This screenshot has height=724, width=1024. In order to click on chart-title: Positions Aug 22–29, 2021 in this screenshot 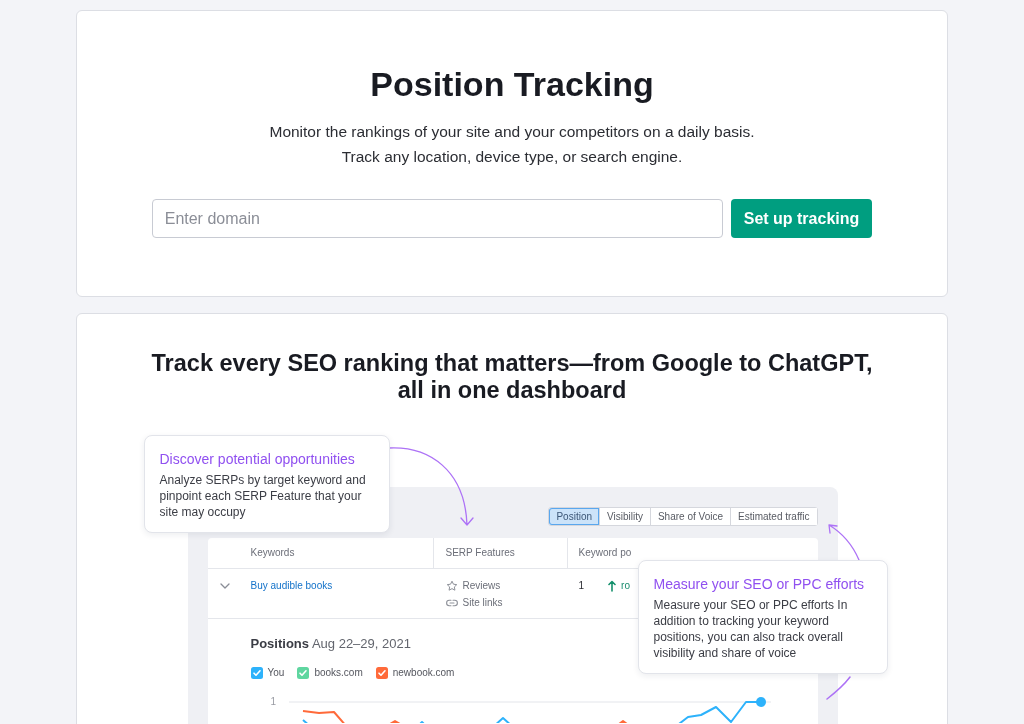, I will do `click(330, 644)`.